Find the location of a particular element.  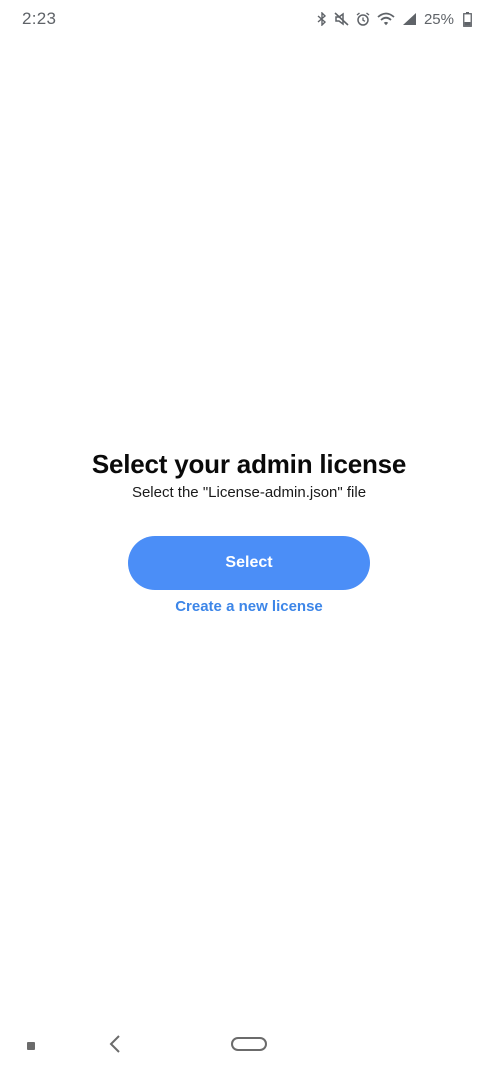

navigation-bar is located at coordinates (249, 1051).